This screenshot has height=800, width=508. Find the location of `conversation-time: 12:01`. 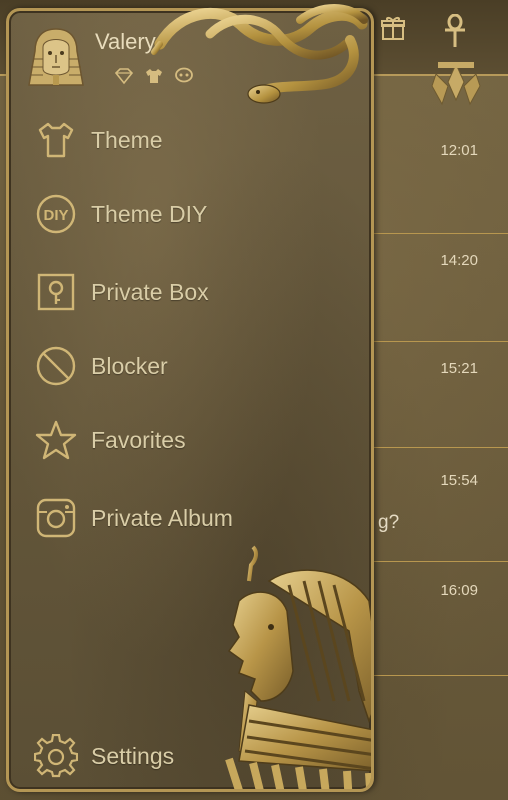

conversation-time: 12:01 is located at coordinates (459, 150).